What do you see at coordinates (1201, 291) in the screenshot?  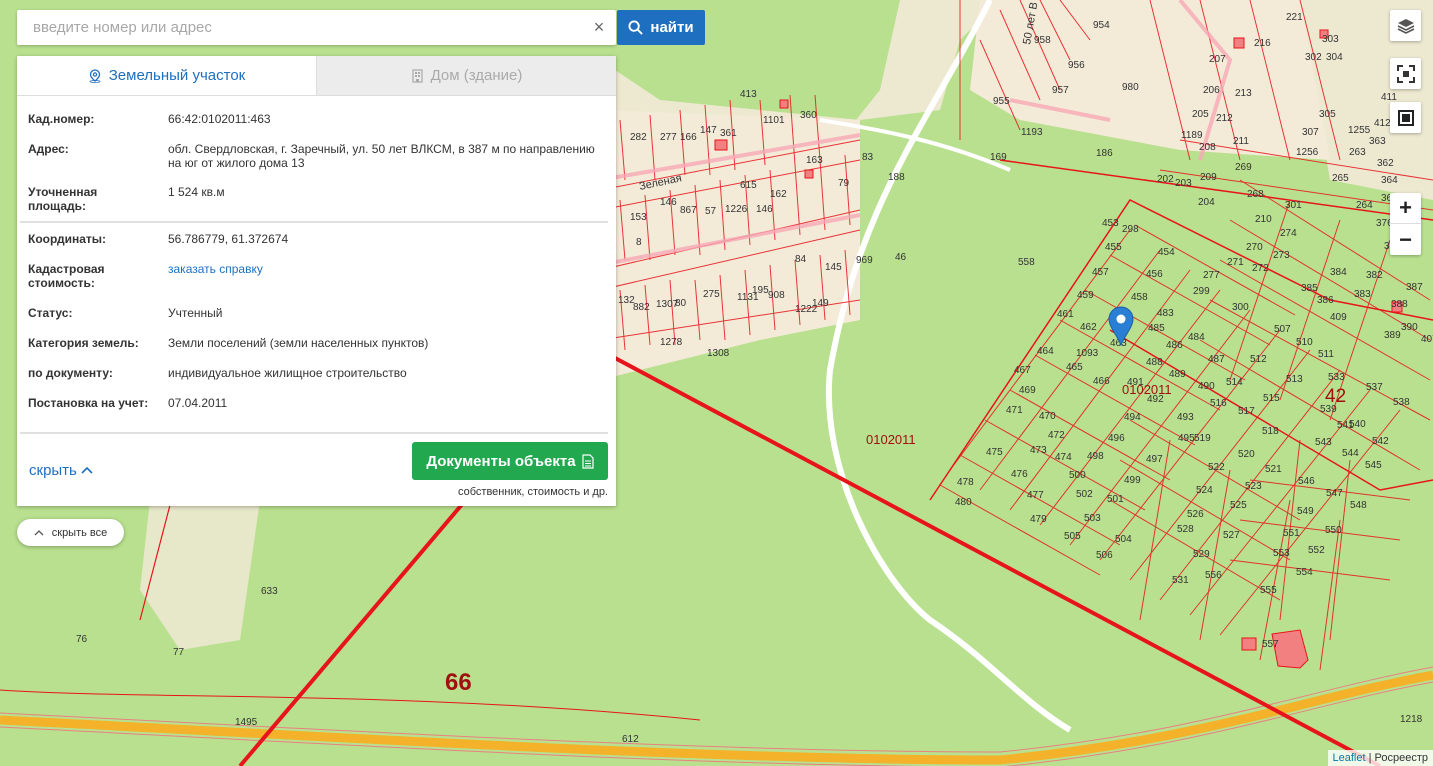 I see `parcel-number-label: 299` at bounding box center [1201, 291].